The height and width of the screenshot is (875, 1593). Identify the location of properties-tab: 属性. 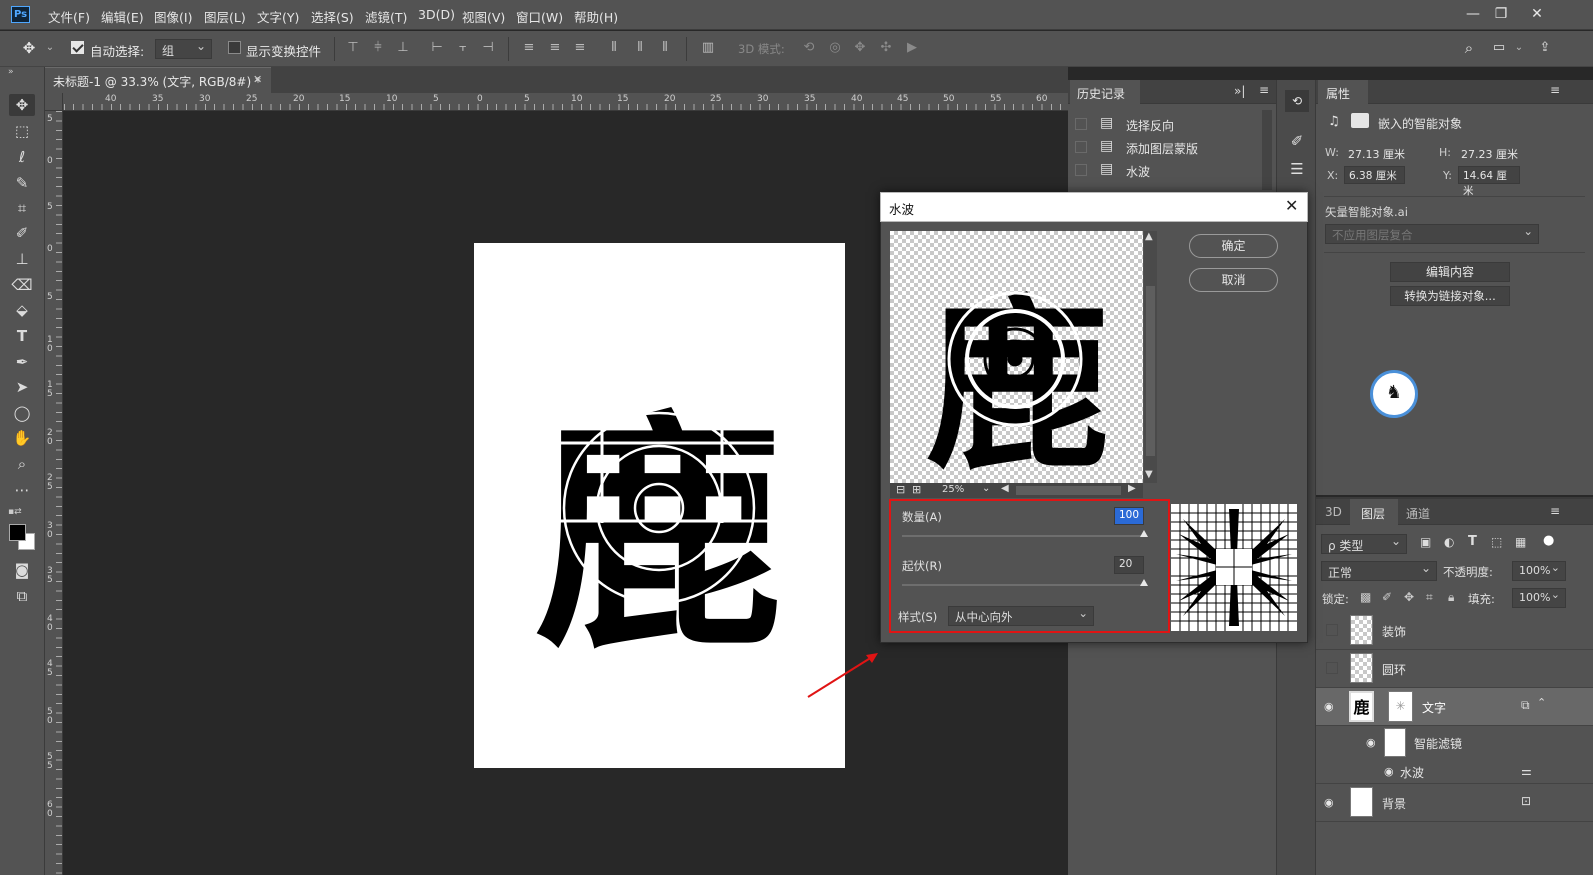
(1338, 93).